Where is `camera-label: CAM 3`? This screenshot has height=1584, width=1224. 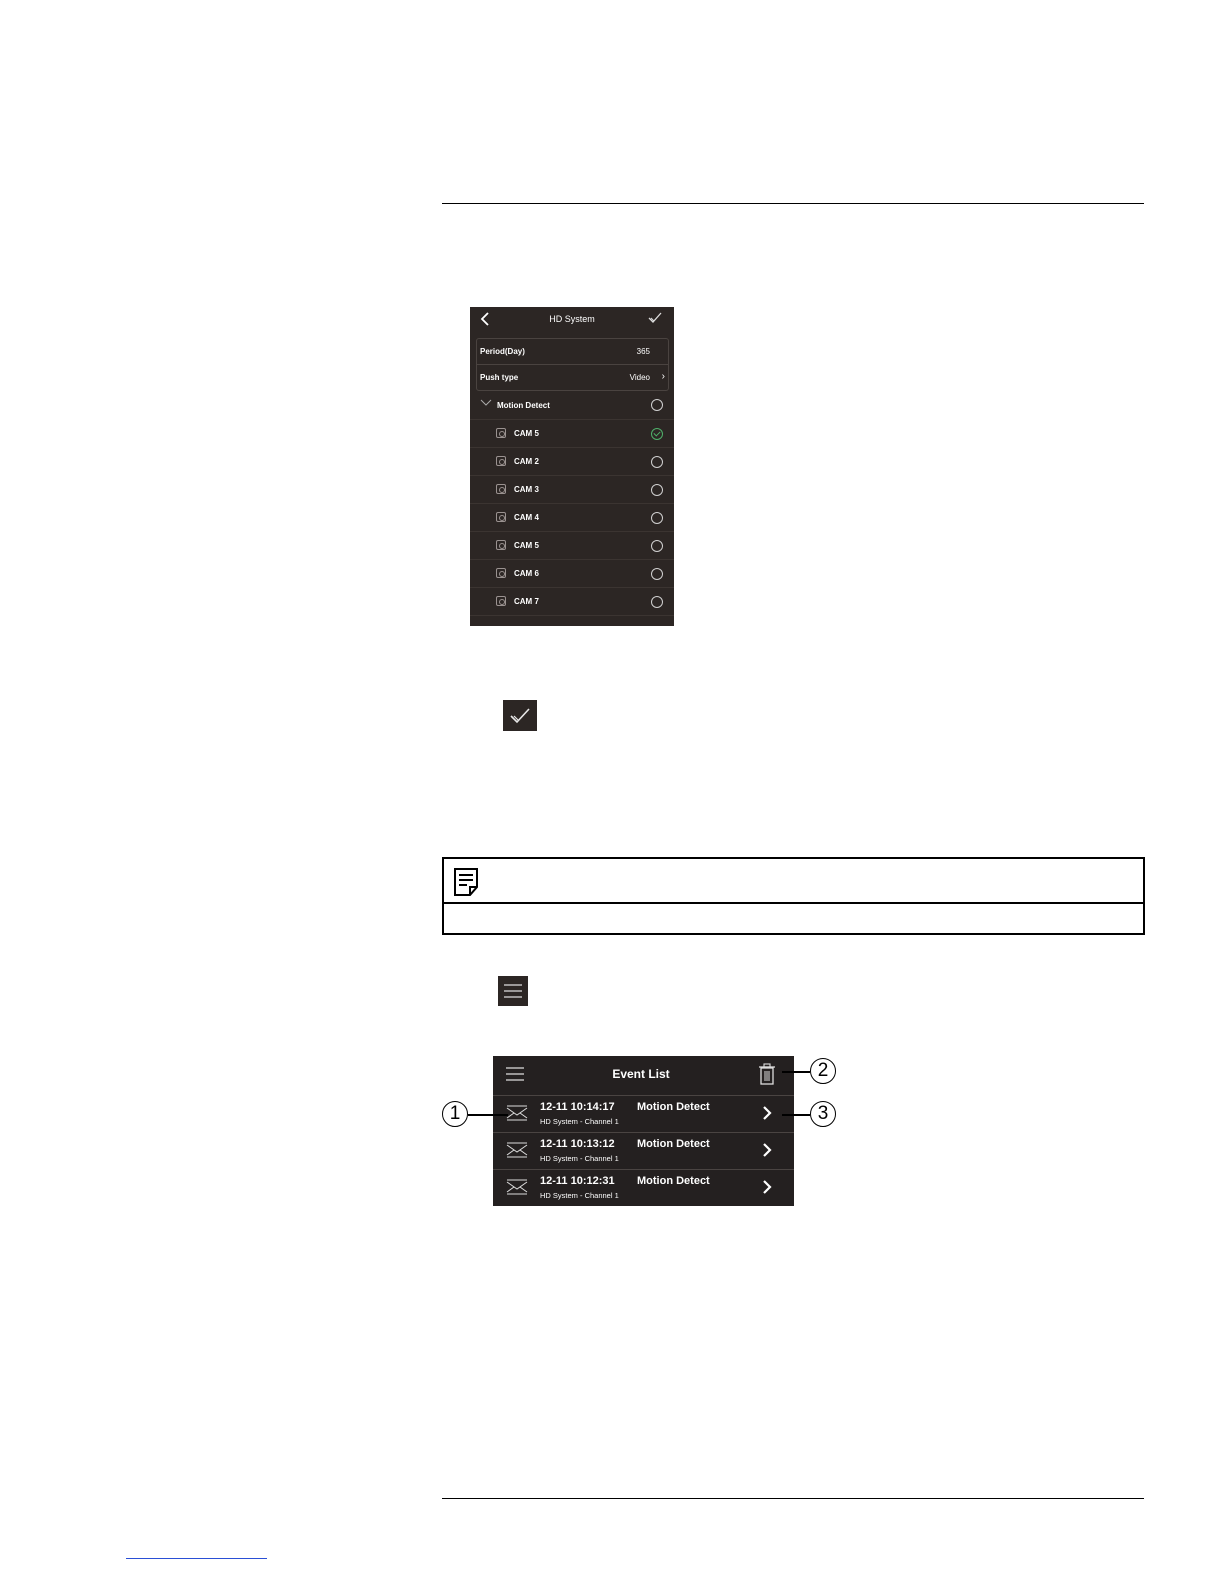
camera-label: CAM 3 is located at coordinates (526, 489).